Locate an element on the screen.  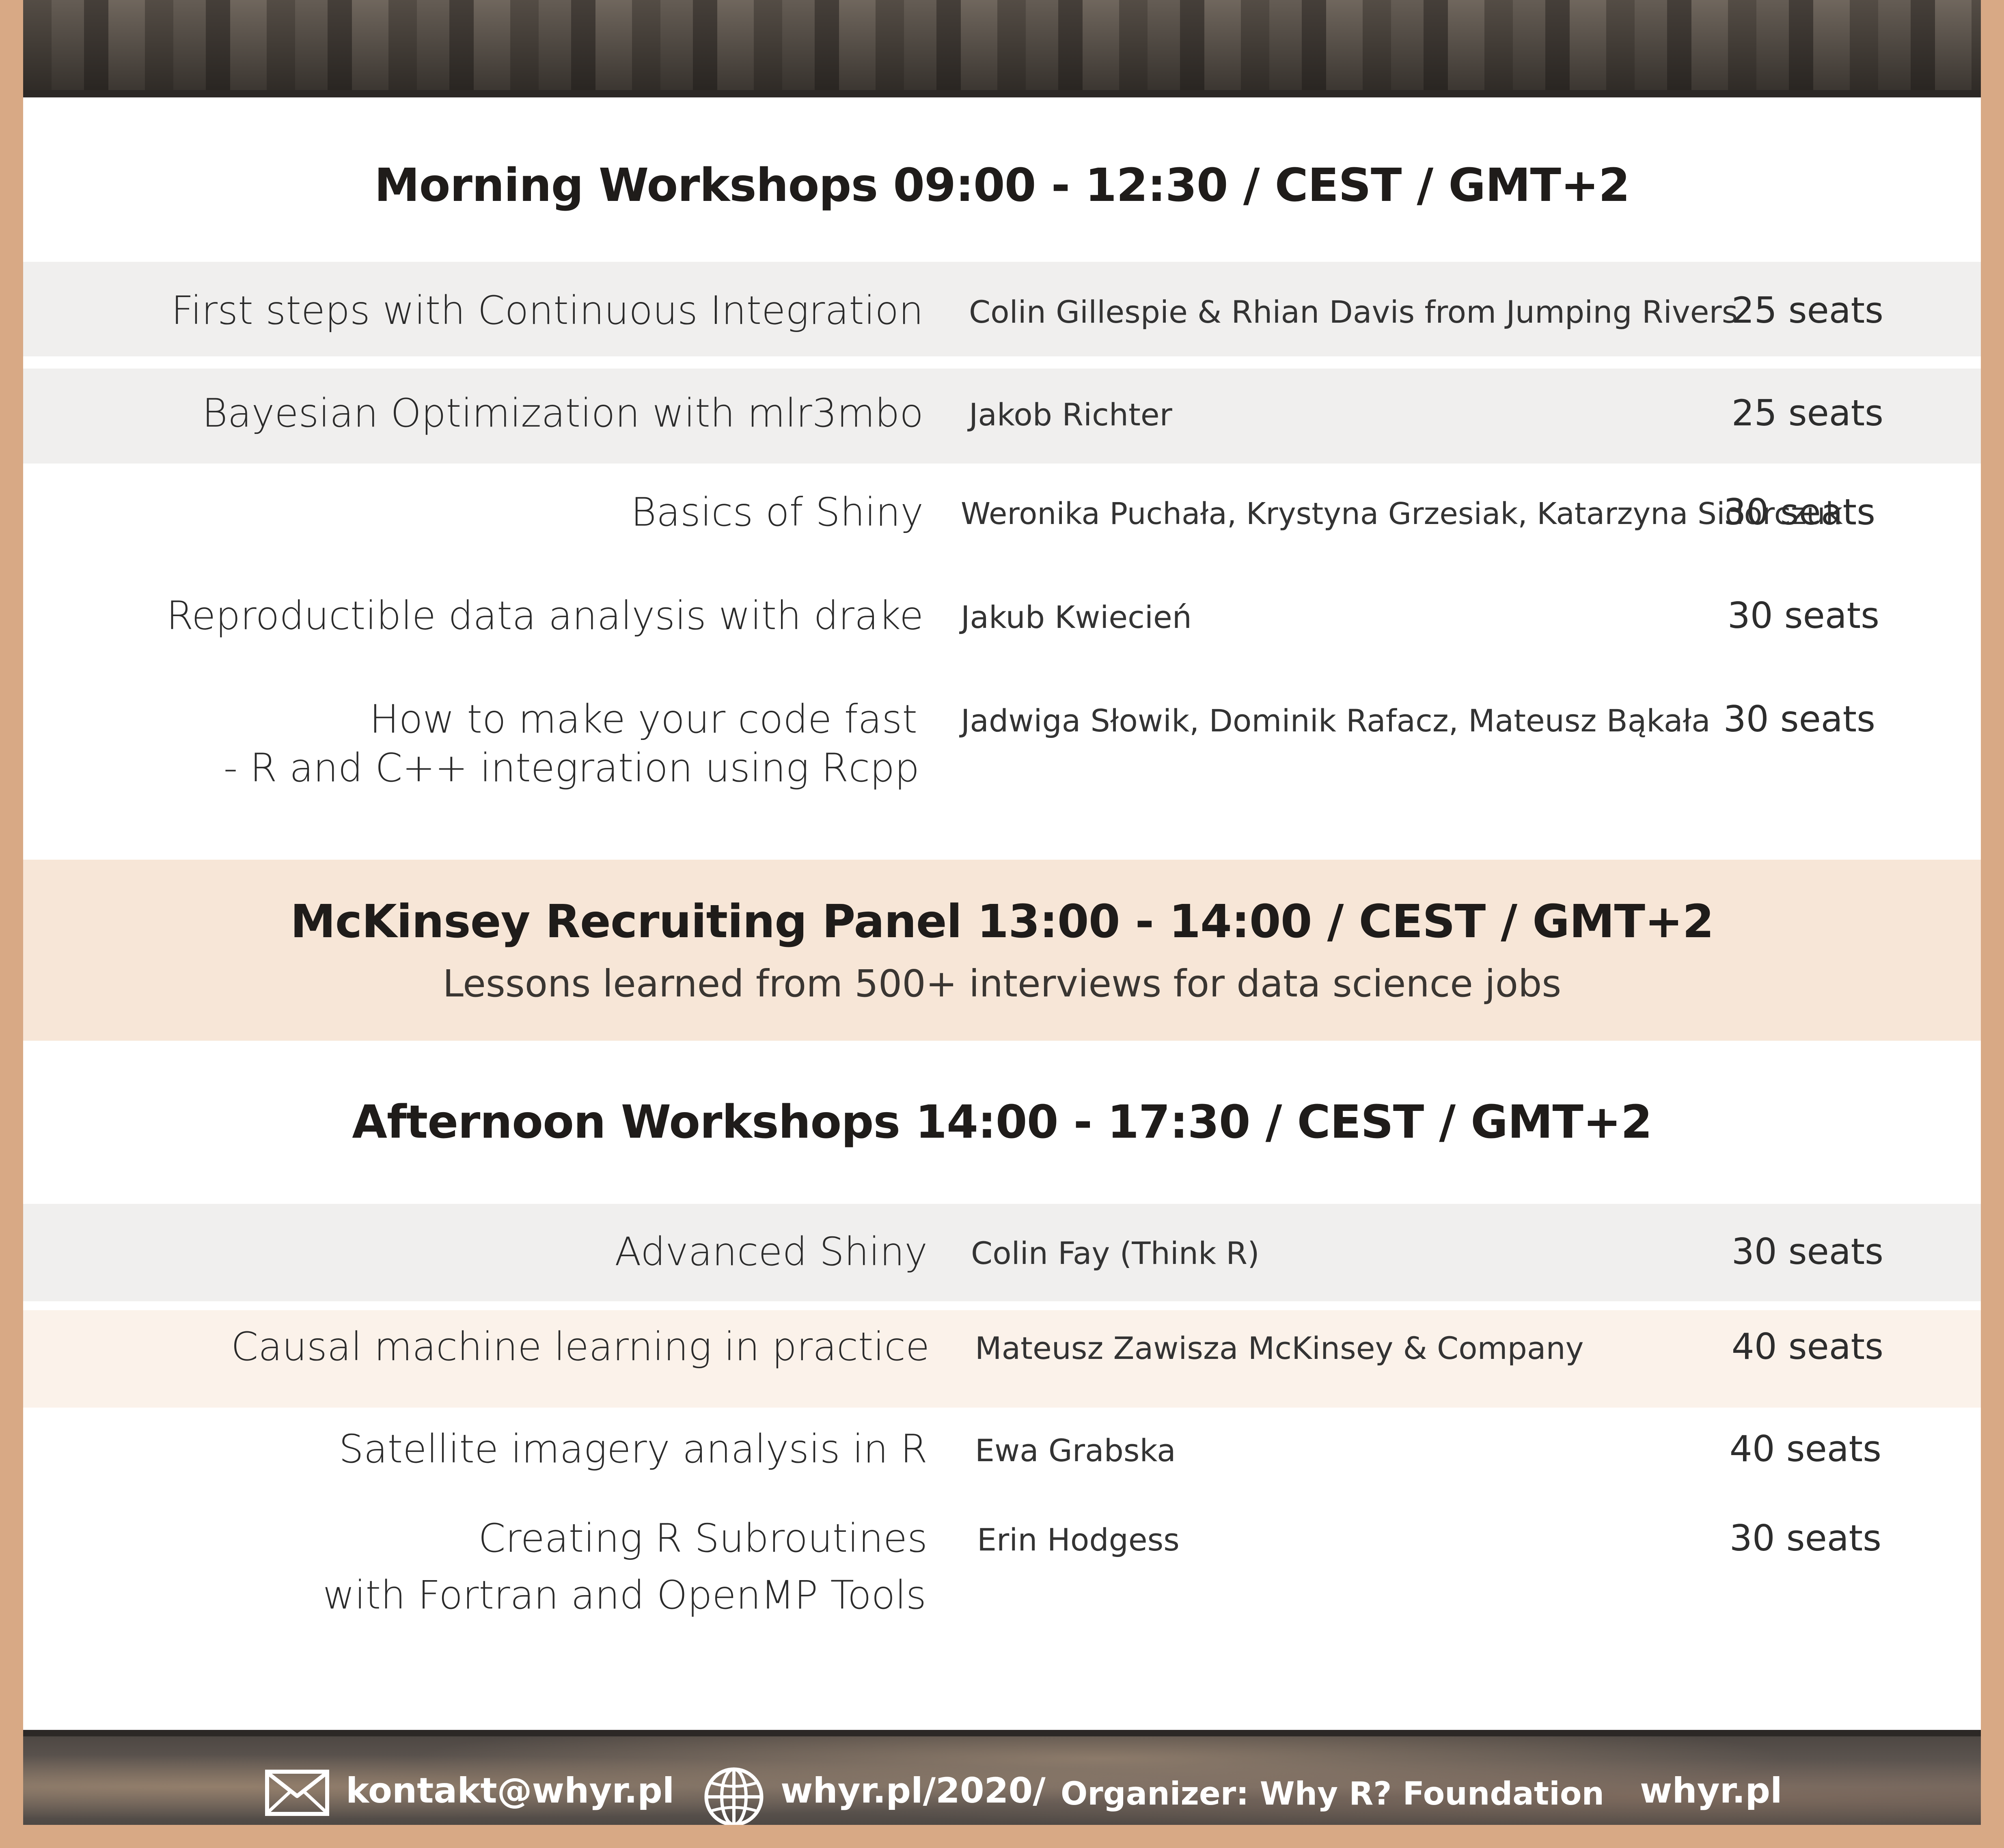
email-link: kontakt@whyr.pl is located at coordinates (510, 1790).